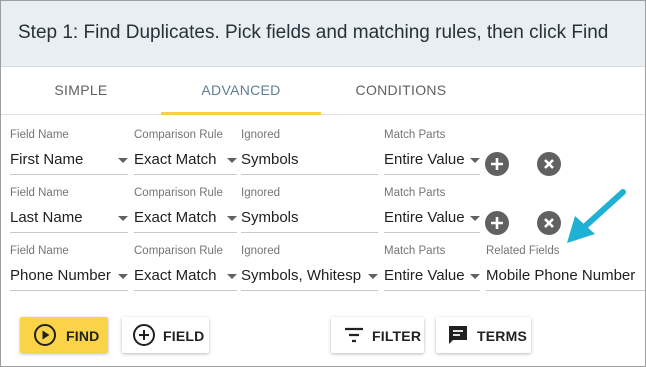 This screenshot has width=646, height=367. What do you see at coordinates (45, 335) in the screenshot?
I see `play-circle-icon` at bounding box center [45, 335].